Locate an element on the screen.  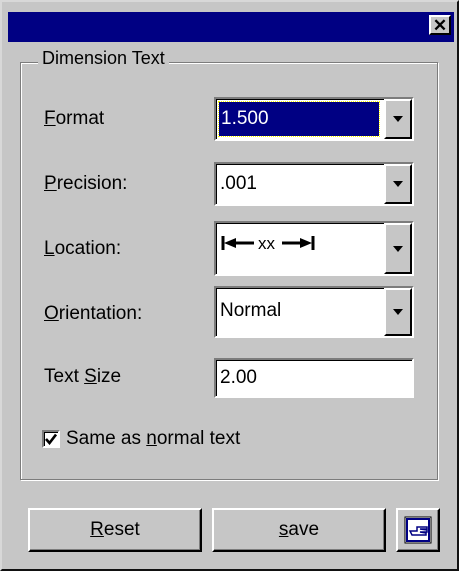
svg-text: xx is located at coordinates (267, 243).